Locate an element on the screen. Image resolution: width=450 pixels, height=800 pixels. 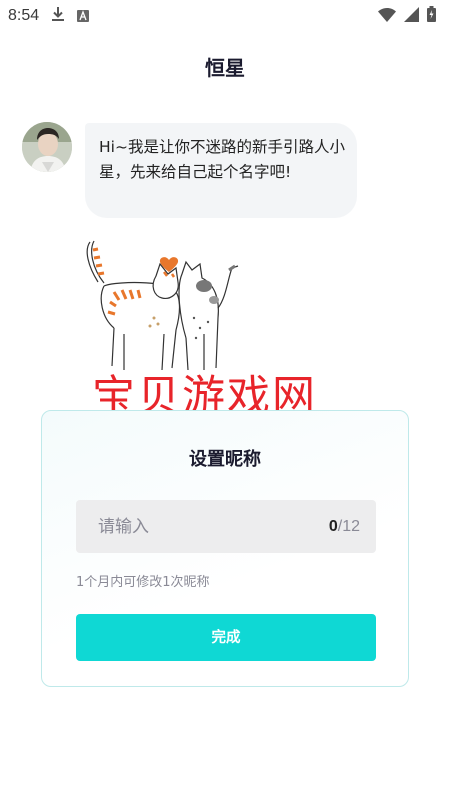
signal-icon is located at coordinates (411, 16).